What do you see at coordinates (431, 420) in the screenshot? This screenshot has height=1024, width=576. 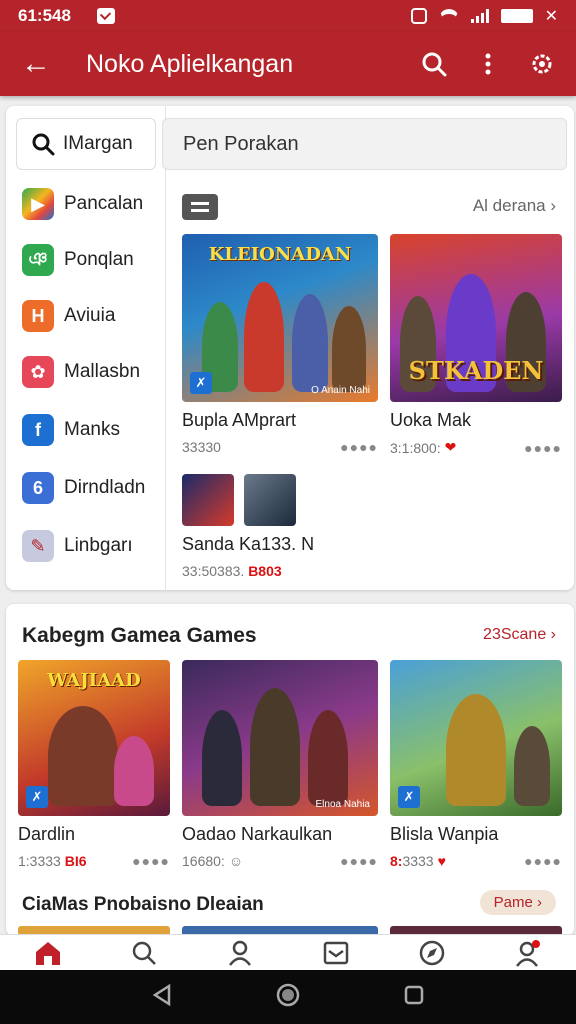 I see `app-name: Uoka Mak` at bounding box center [431, 420].